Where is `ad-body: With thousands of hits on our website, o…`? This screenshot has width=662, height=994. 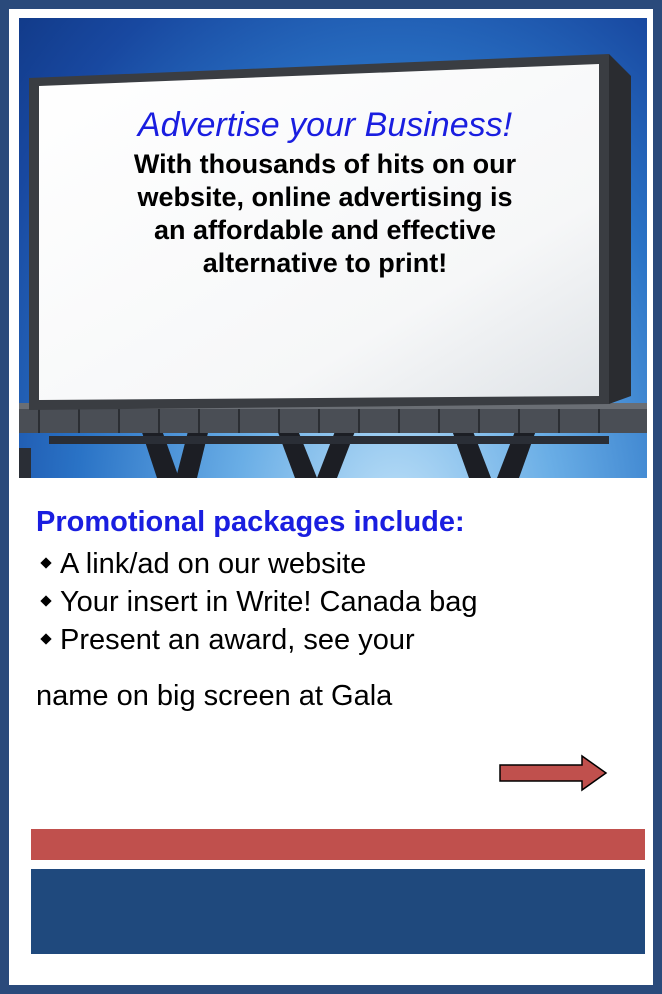
ad-body: With thousands of hits on our website, o… is located at coordinates (325, 214).